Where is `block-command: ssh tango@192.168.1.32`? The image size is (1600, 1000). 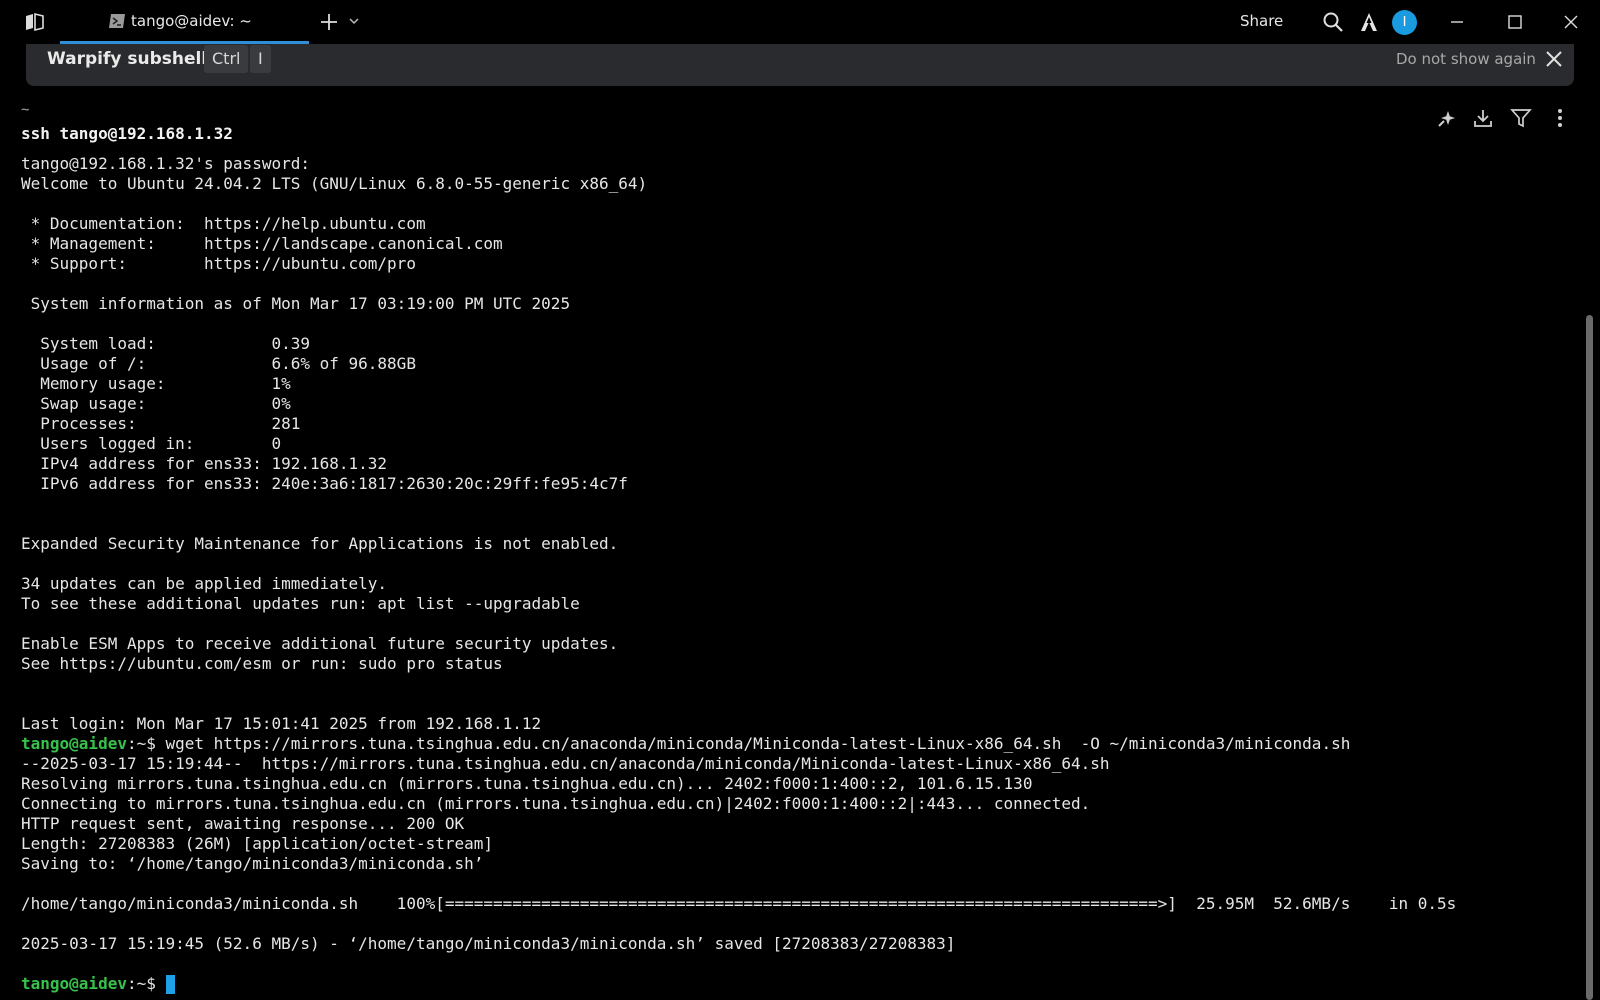 block-command: ssh tango@192.168.1.32 is located at coordinates (127, 133).